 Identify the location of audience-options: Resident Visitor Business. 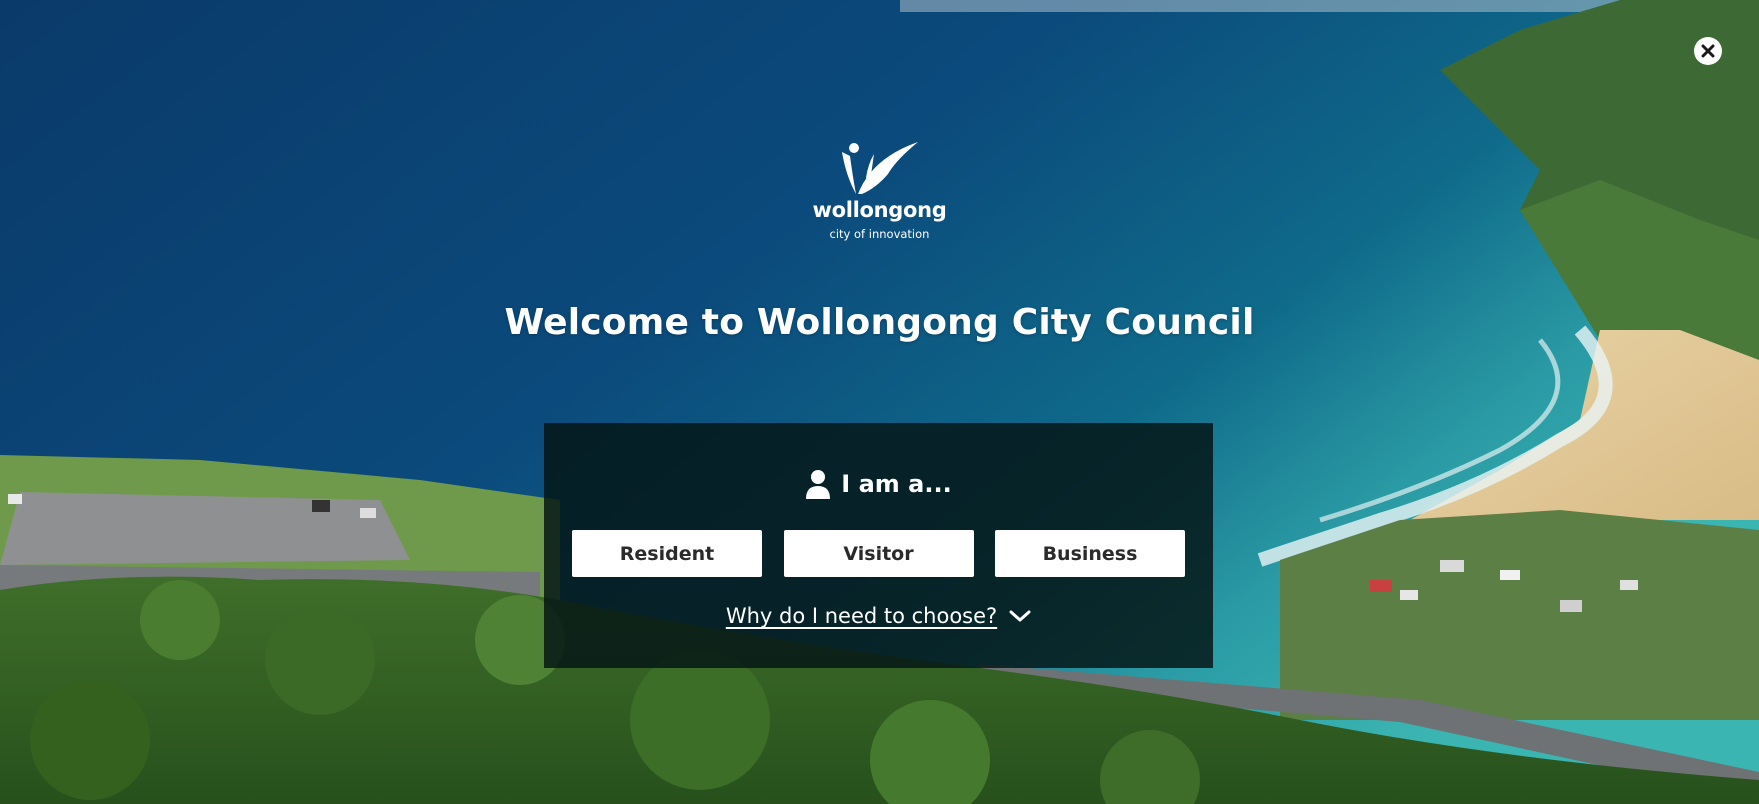
(878, 553).